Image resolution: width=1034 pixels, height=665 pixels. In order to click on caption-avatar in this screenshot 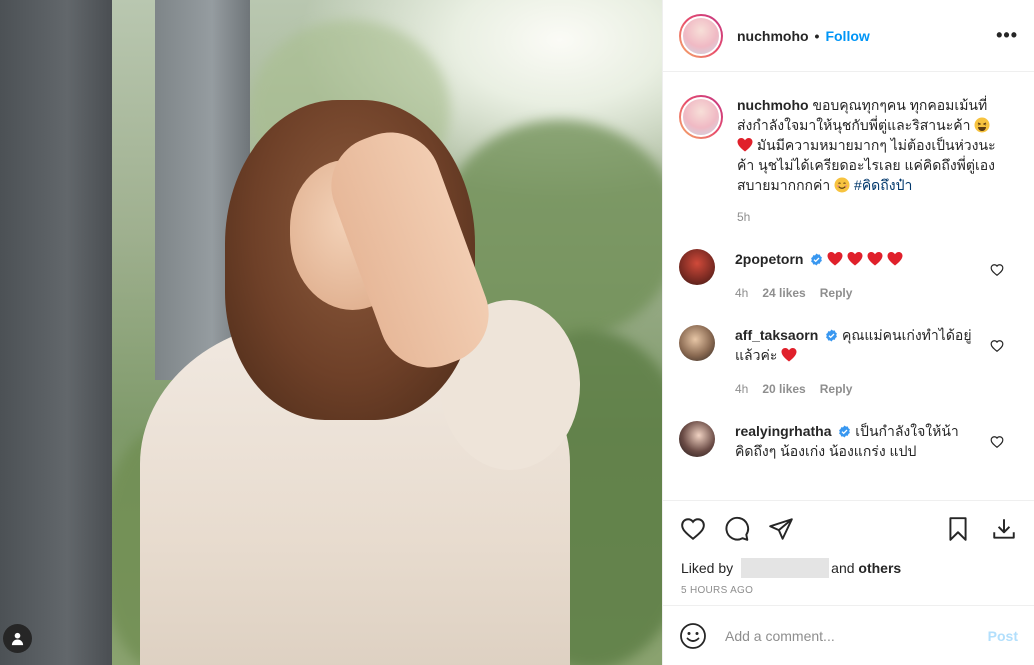, I will do `click(701, 117)`.